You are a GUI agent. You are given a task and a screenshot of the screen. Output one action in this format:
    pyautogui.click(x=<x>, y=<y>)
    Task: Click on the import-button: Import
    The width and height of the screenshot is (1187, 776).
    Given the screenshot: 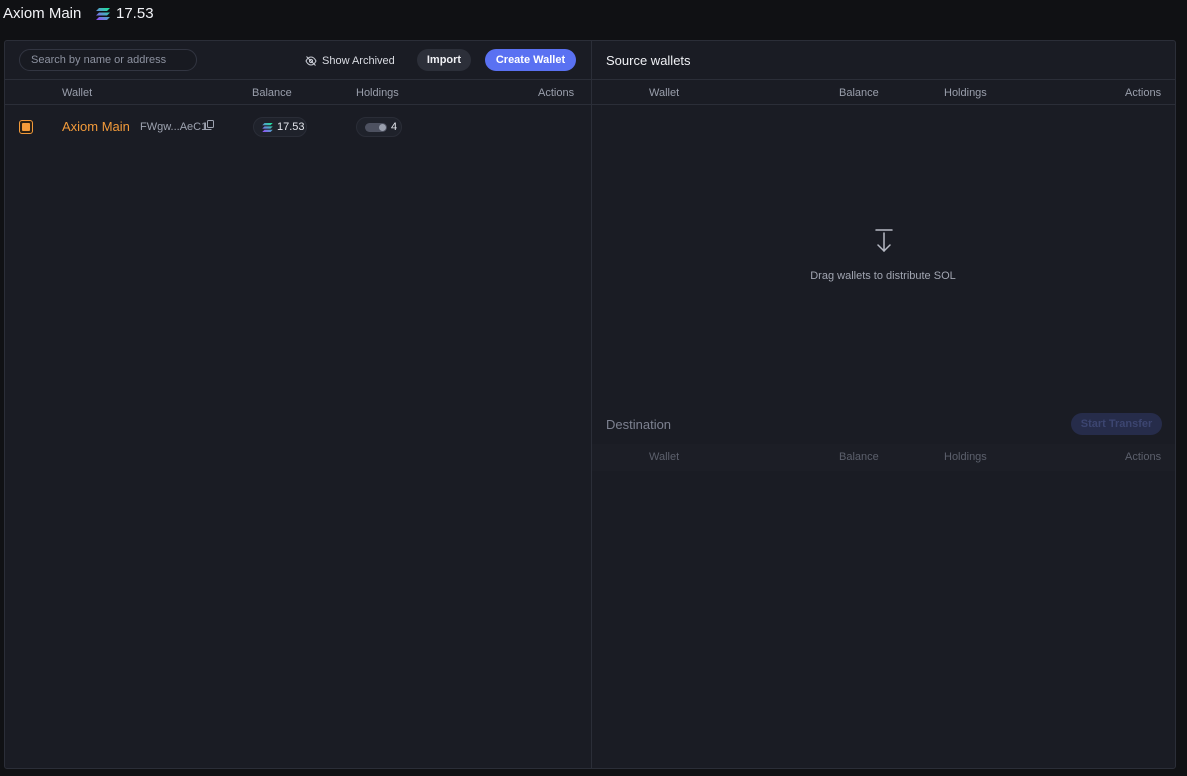 What is the action you would take?
    pyautogui.click(x=444, y=60)
    